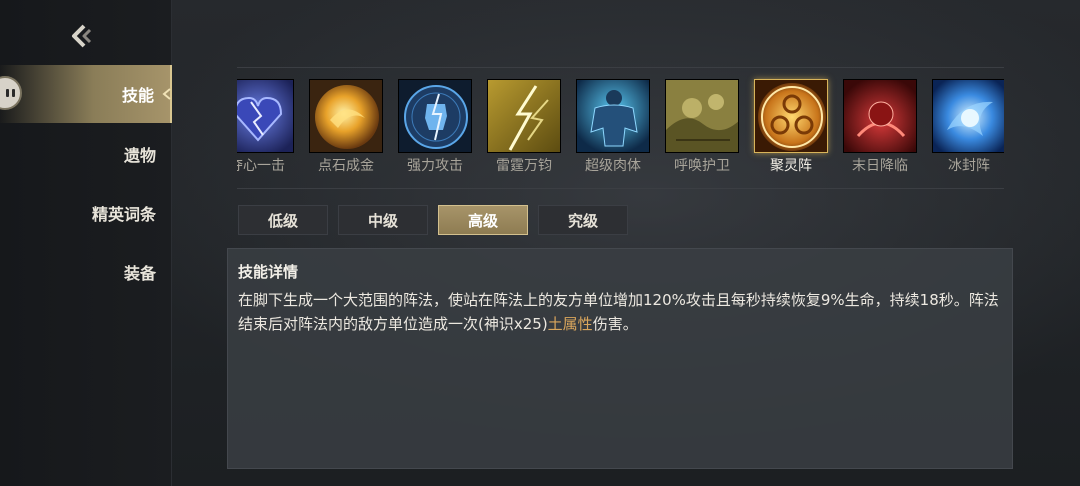  I want to click on sidebar-item-label: 技能, so click(137, 95).